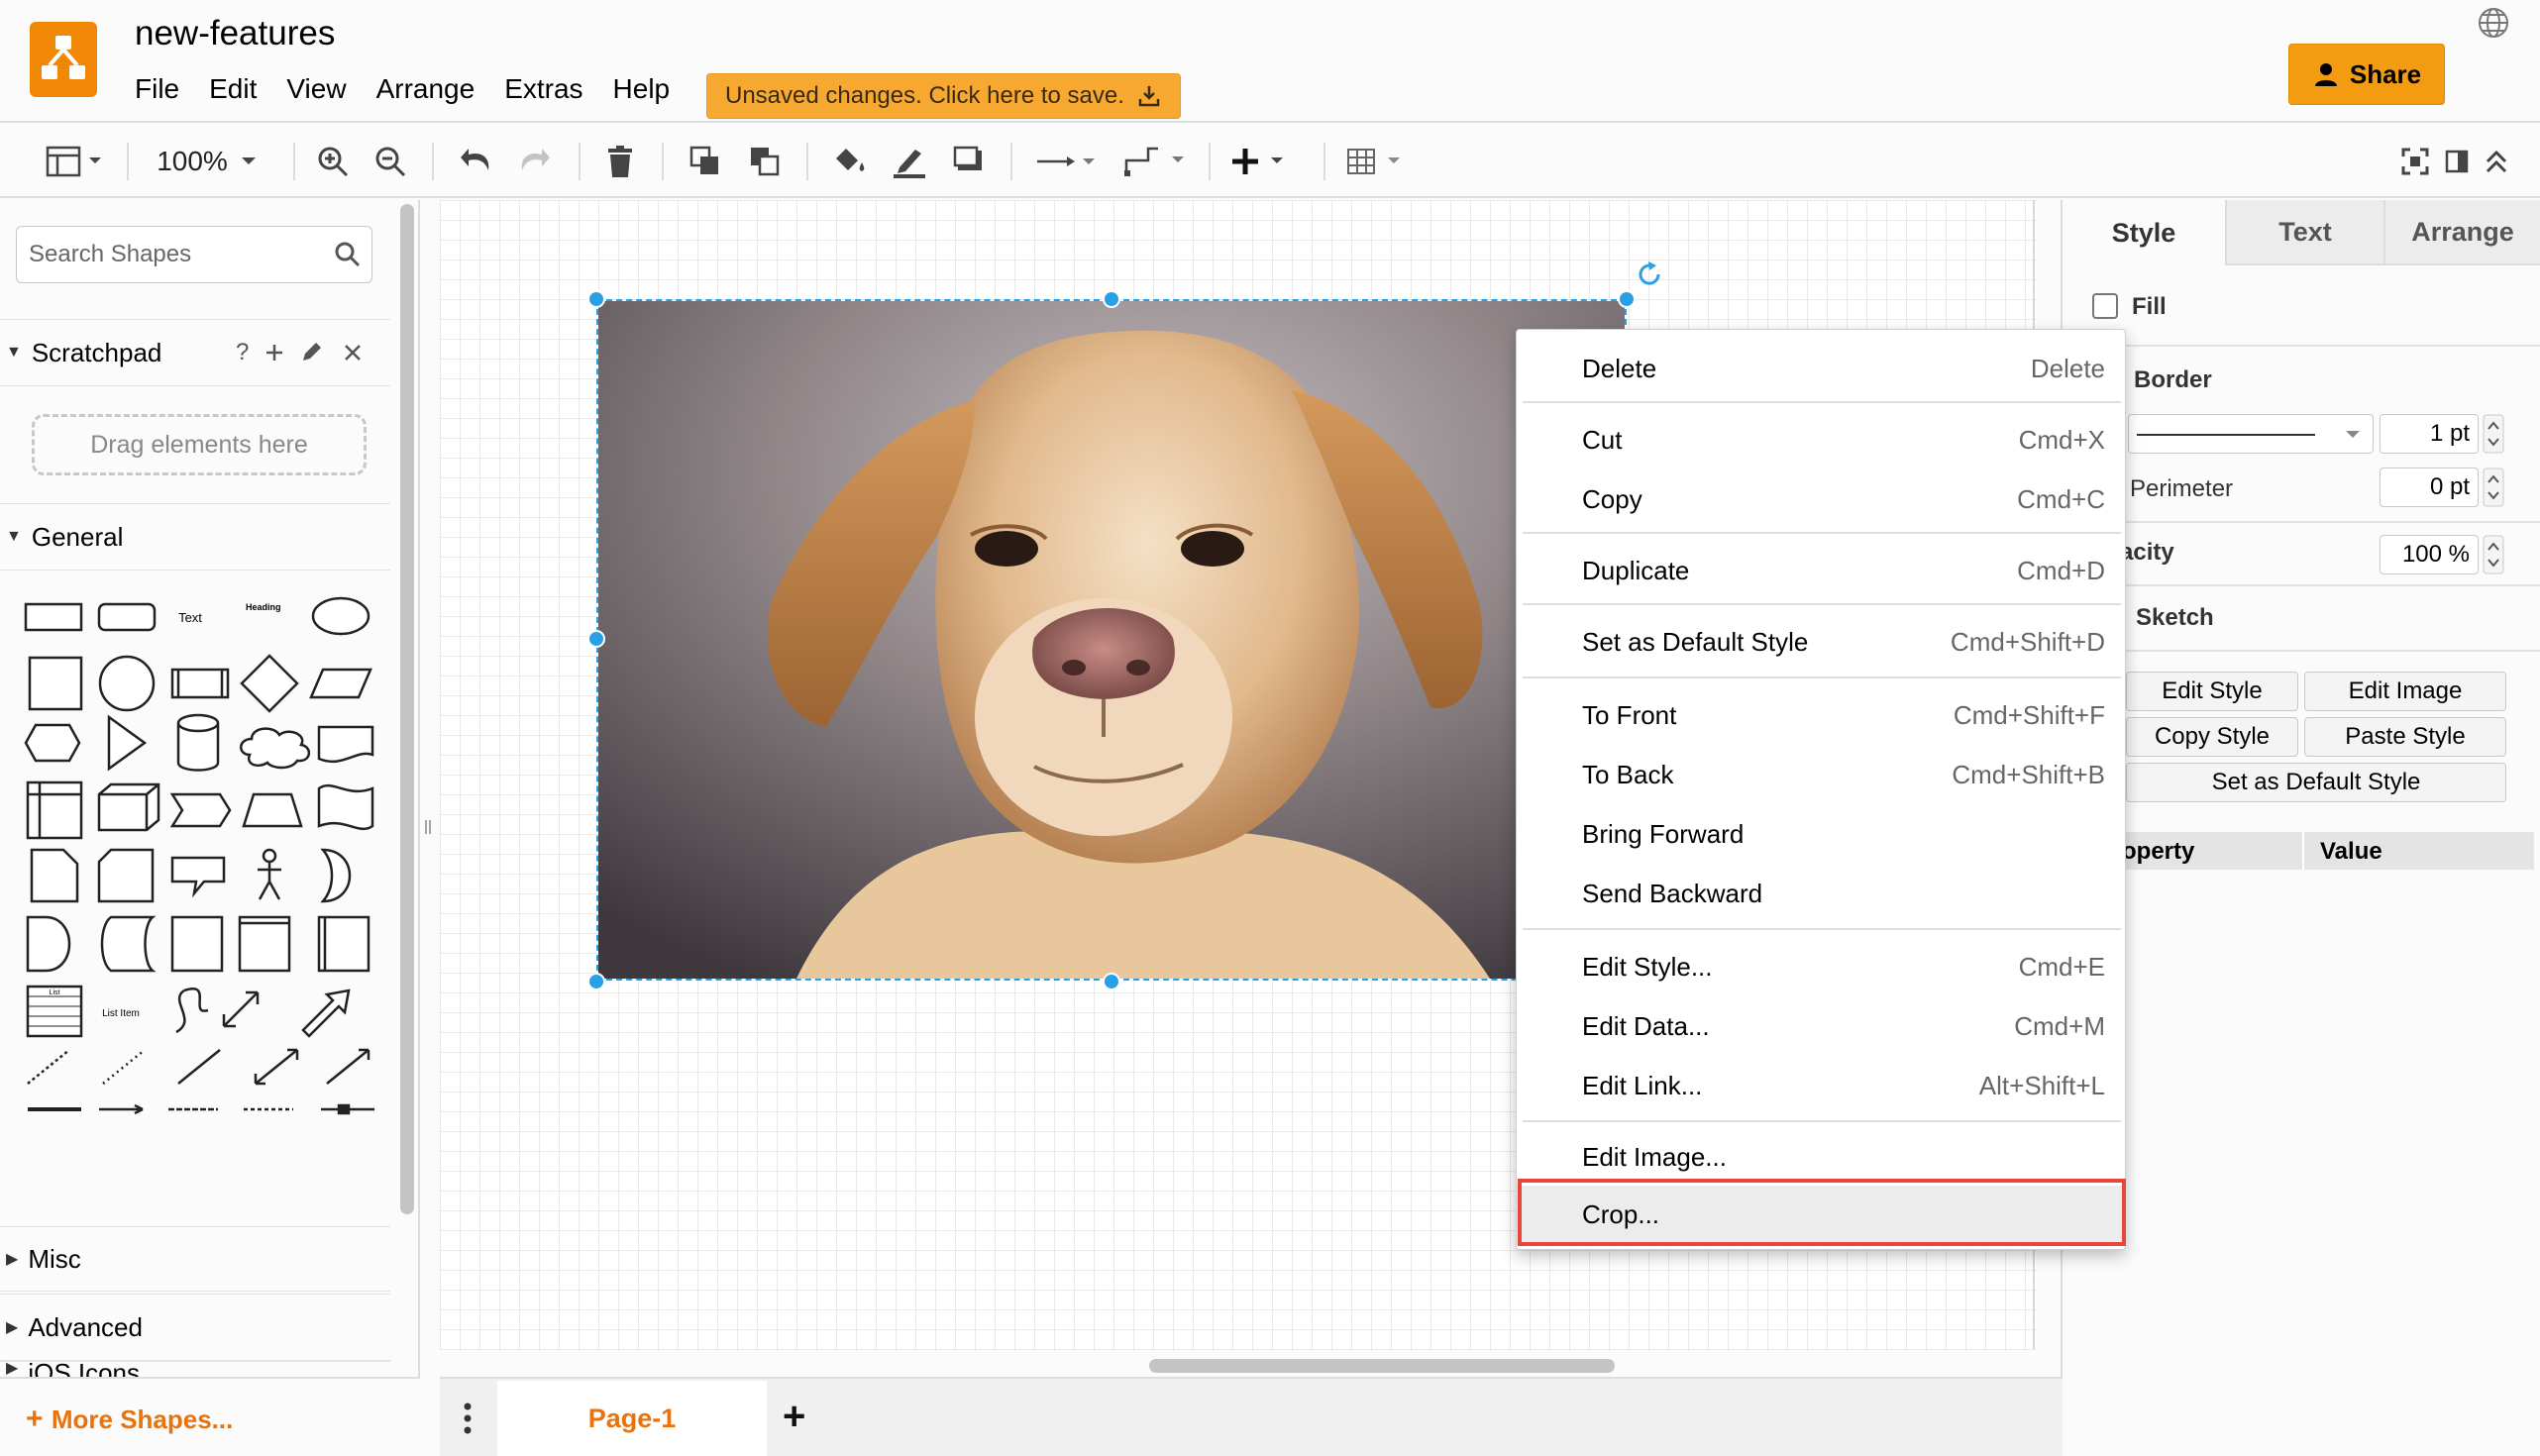  Describe the element at coordinates (1067, 161) in the screenshot. I see `connection-icon` at that location.